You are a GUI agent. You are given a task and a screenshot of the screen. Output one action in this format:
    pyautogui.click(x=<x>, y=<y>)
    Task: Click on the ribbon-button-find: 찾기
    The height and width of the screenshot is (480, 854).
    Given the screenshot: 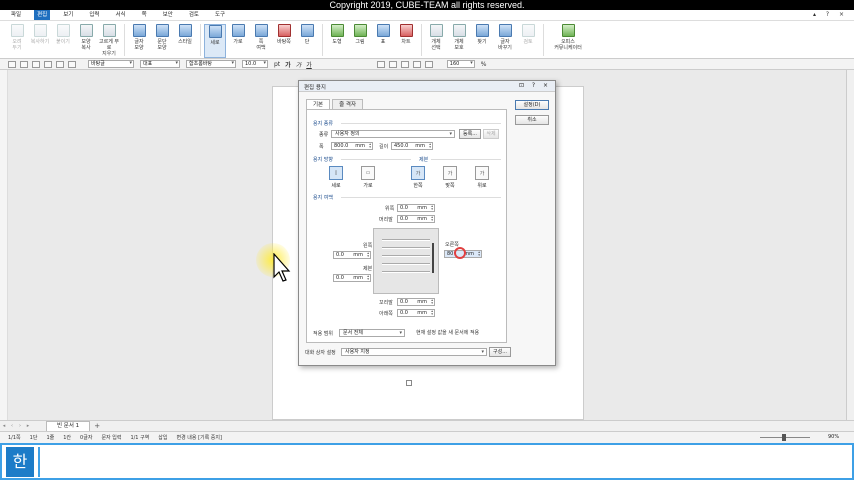 What is the action you would take?
    pyautogui.click(x=482, y=41)
    